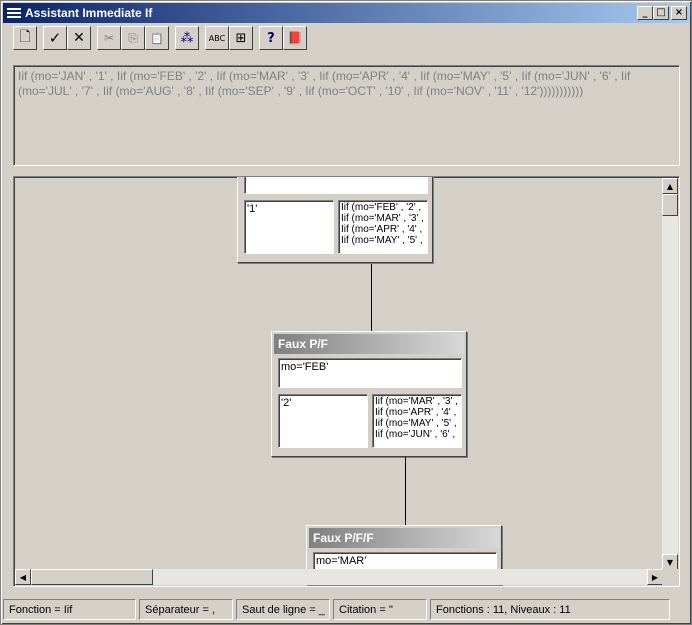 The height and width of the screenshot is (625, 692). What do you see at coordinates (92, 577) in the screenshot?
I see `horizontal-scroll-thumb` at bounding box center [92, 577].